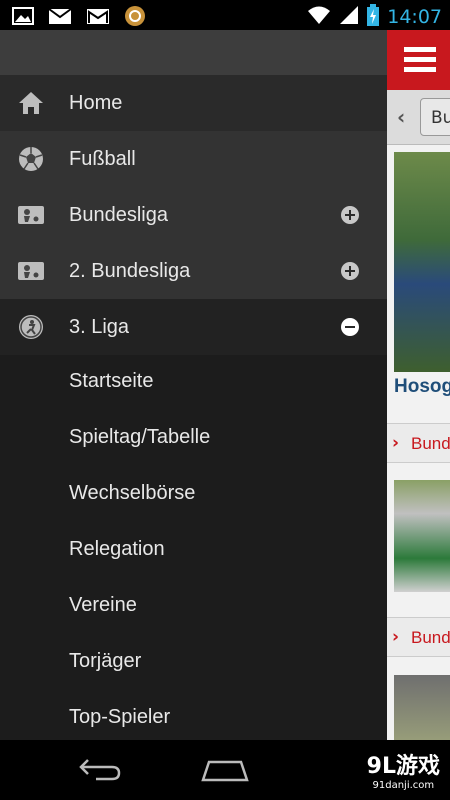 The image size is (450, 800). Describe the element at coordinates (193, 103) in the screenshot. I see `drawer-item-home: Home` at that location.